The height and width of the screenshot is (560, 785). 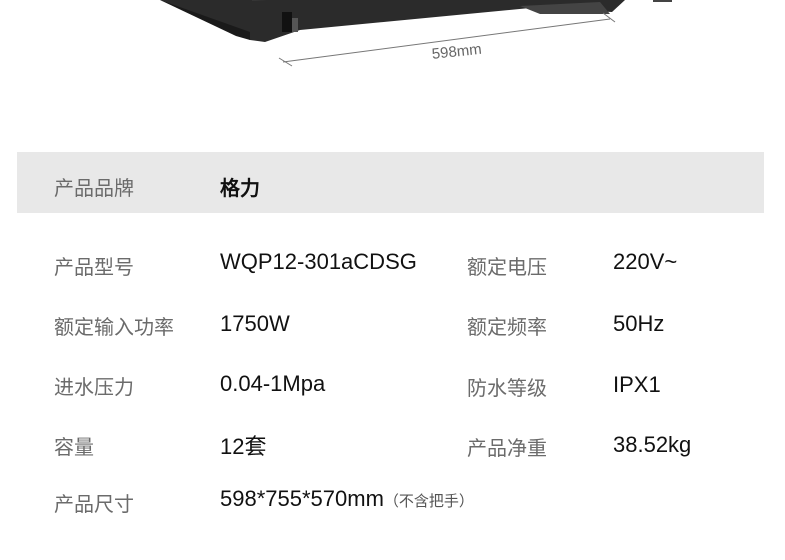 I want to click on capacity-value: 12套, so click(x=243, y=446).